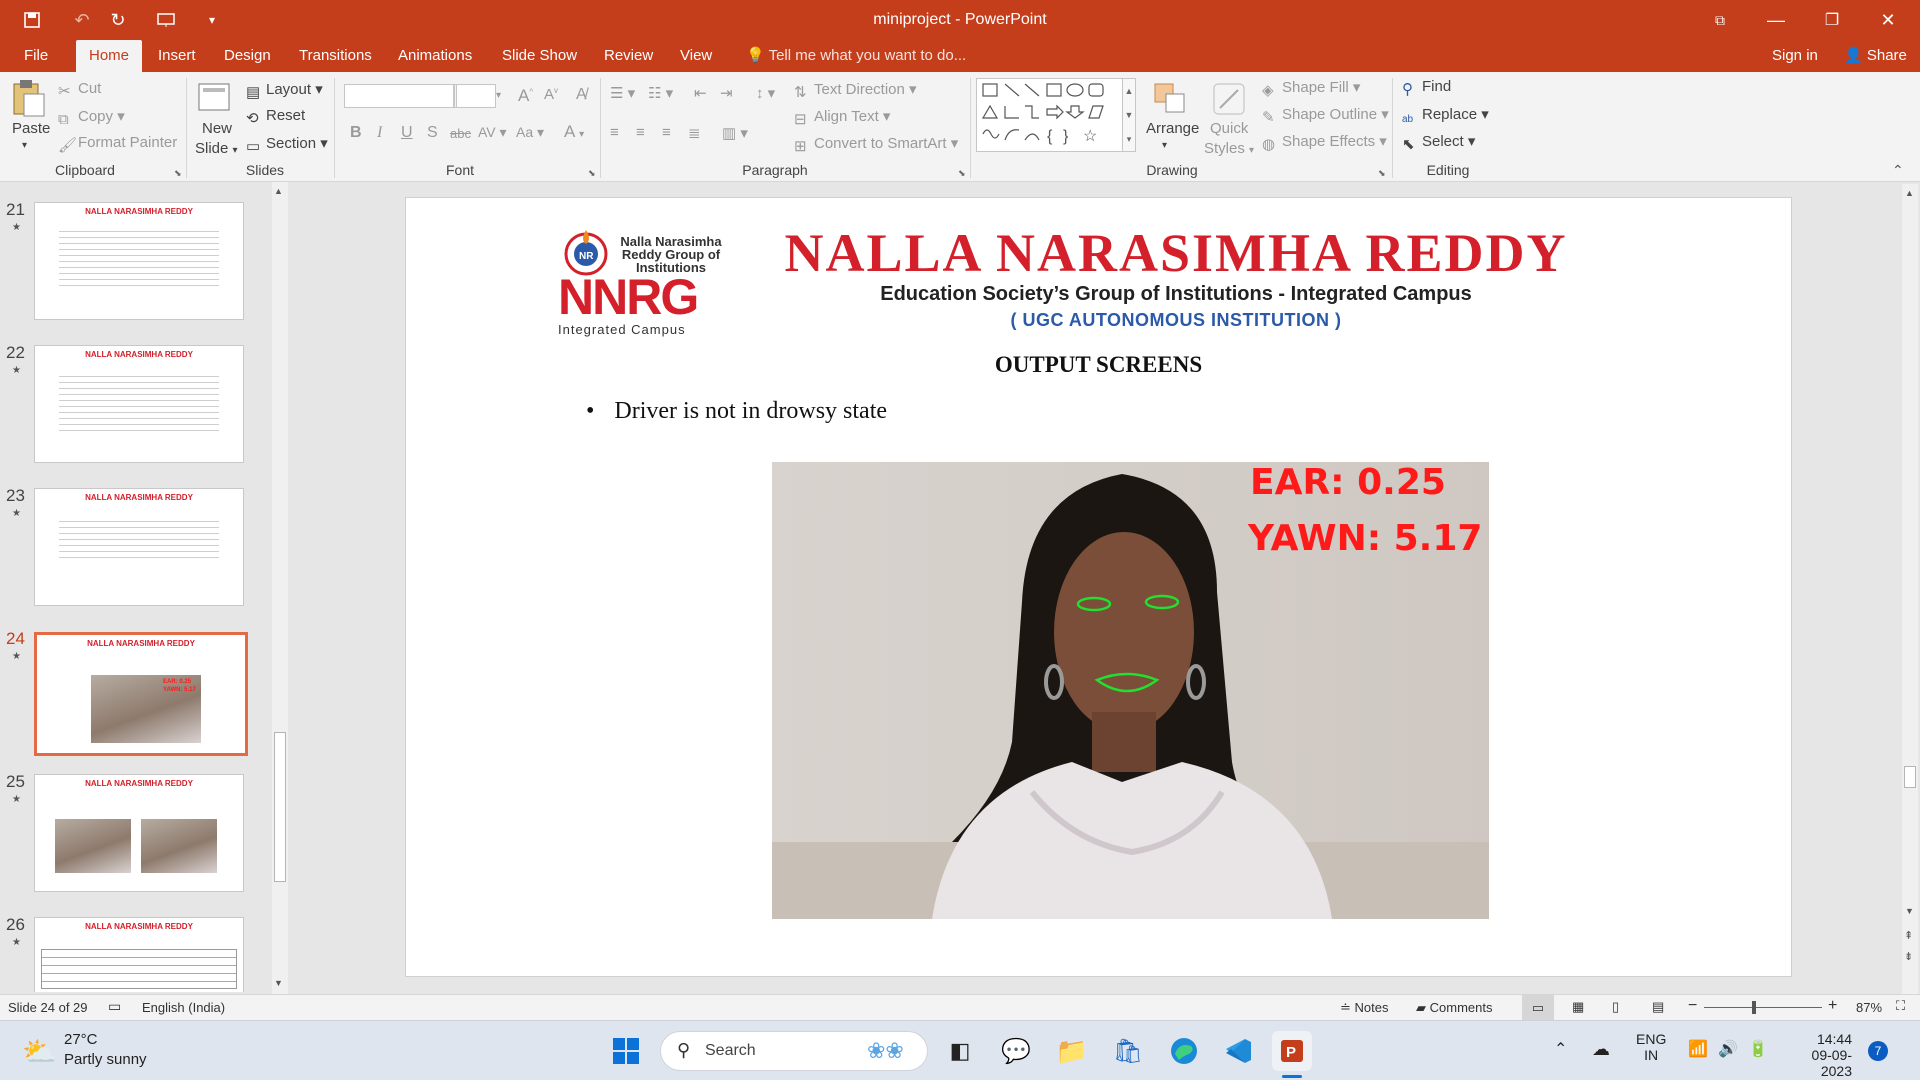  I want to click on zoom-in-icon: +, so click(1832, 1006).